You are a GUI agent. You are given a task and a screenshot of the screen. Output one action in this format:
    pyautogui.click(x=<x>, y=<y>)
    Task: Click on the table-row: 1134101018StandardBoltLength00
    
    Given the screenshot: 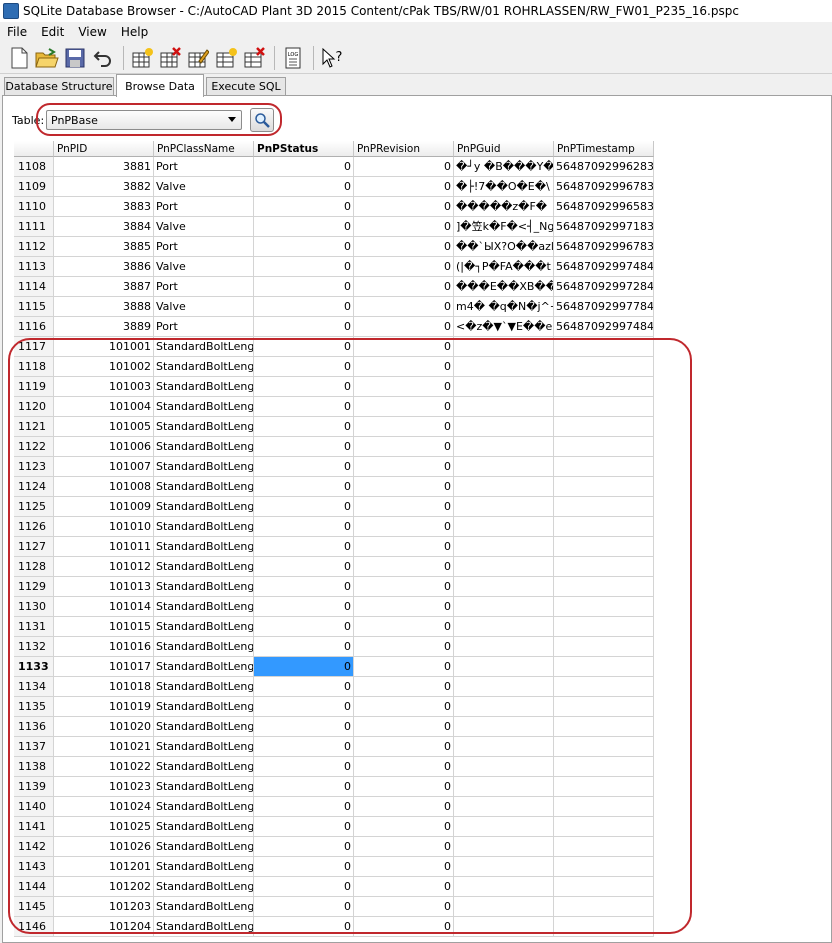 What is the action you would take?
    pyautogui.click(x=334, y=687)
    